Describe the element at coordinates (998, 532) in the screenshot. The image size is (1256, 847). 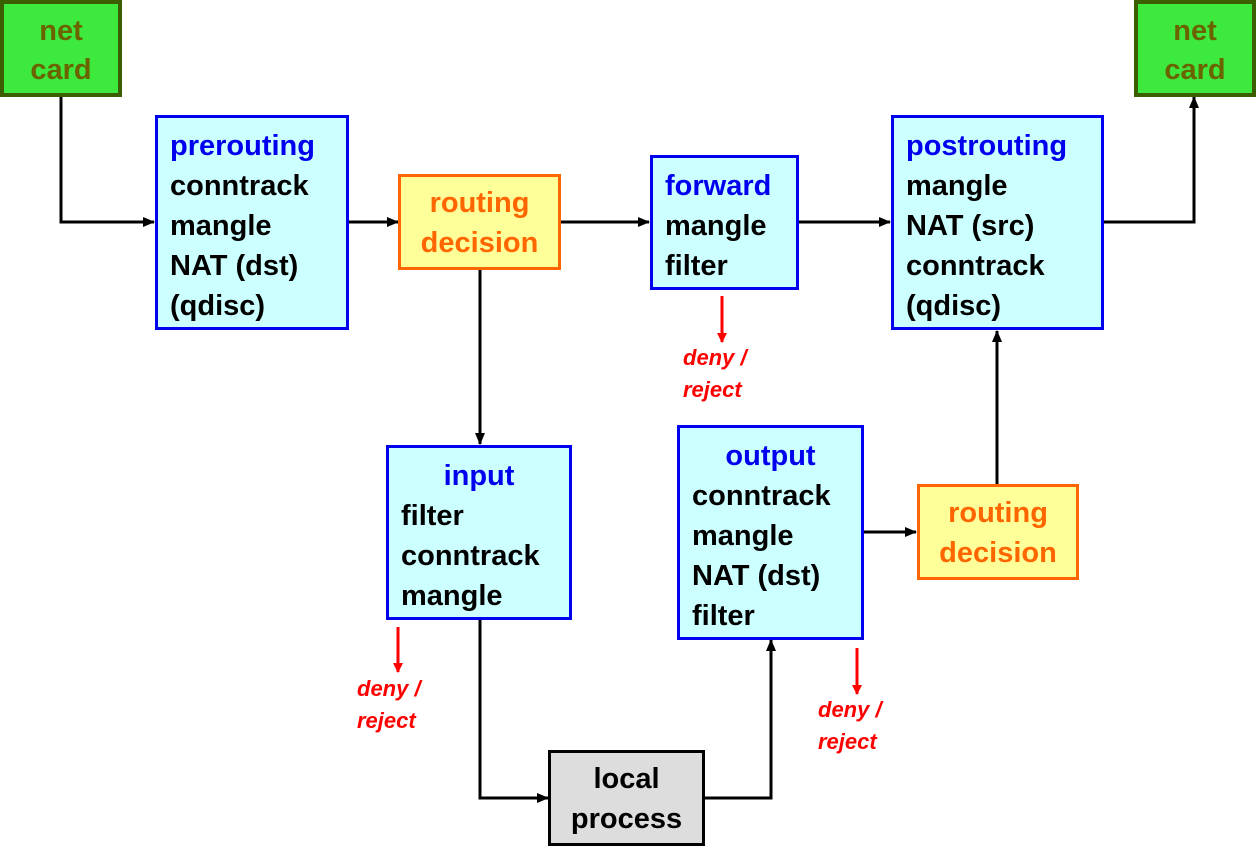
I see `routing-decision-2: routing decision` at that location.